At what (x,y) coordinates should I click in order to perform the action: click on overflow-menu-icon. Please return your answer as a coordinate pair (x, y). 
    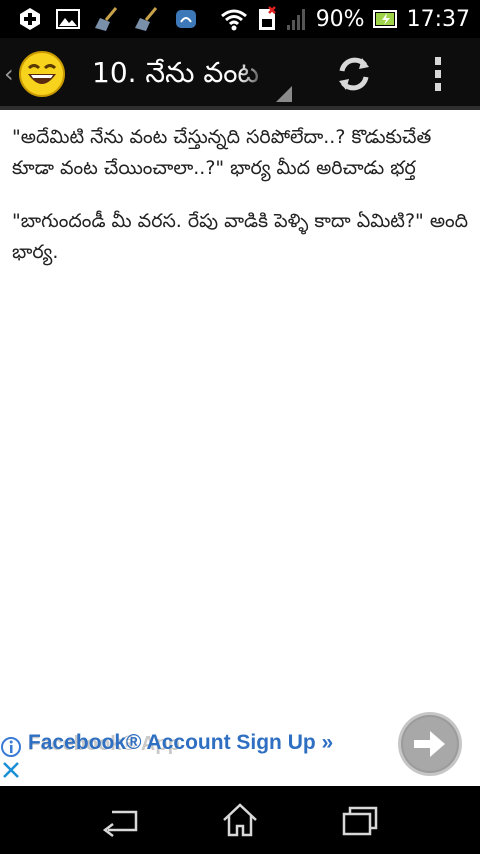
    Looking at the image, I should click on (438, 74).